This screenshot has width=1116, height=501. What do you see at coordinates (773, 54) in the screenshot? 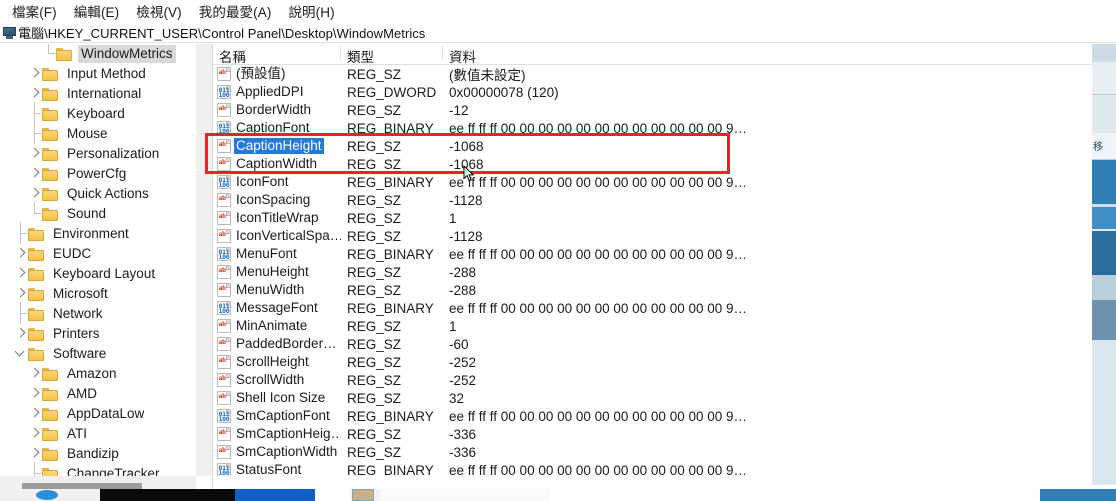
I see `column-header-data: 資料` at bounding box center [773, 54].